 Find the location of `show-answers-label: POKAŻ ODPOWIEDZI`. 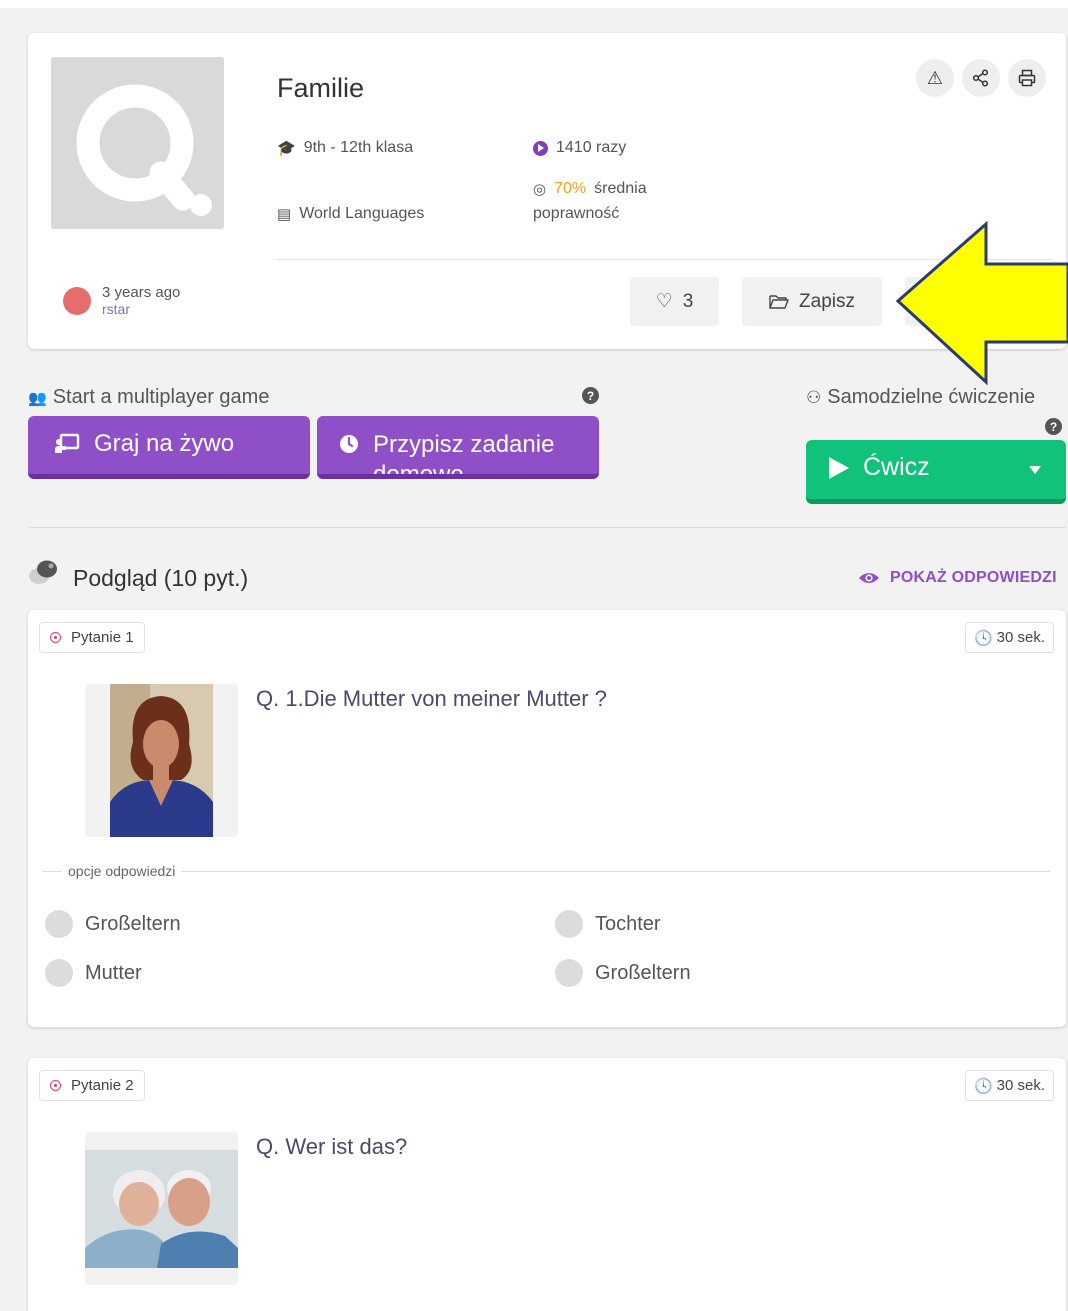

show-answers-label: POKAŻ ODPOWIEDZI is located at coordinates (973, 577).